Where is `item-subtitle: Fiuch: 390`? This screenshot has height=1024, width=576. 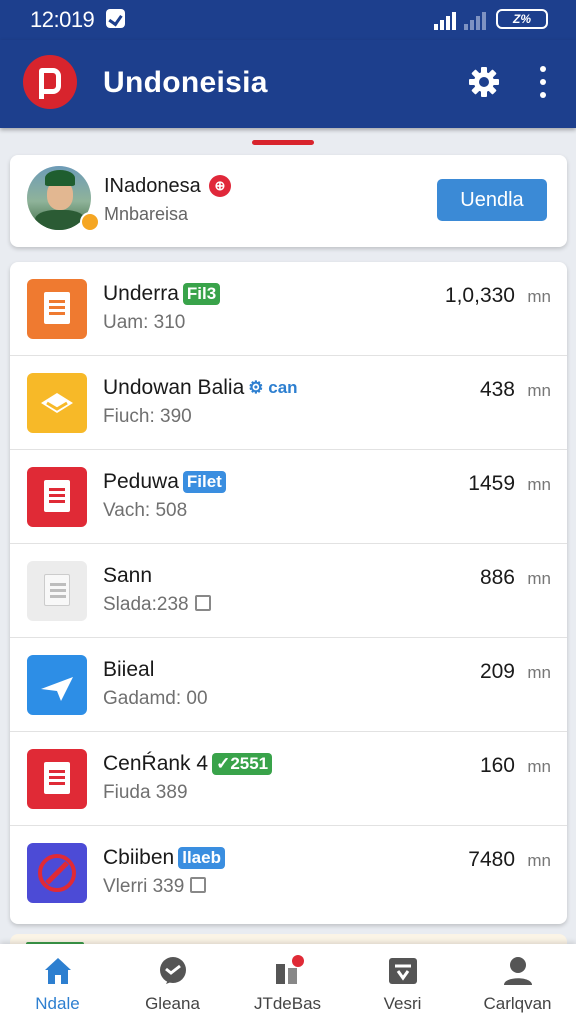 item-subtitle: Fiuch: 390 is located at coordinates (147, 416).